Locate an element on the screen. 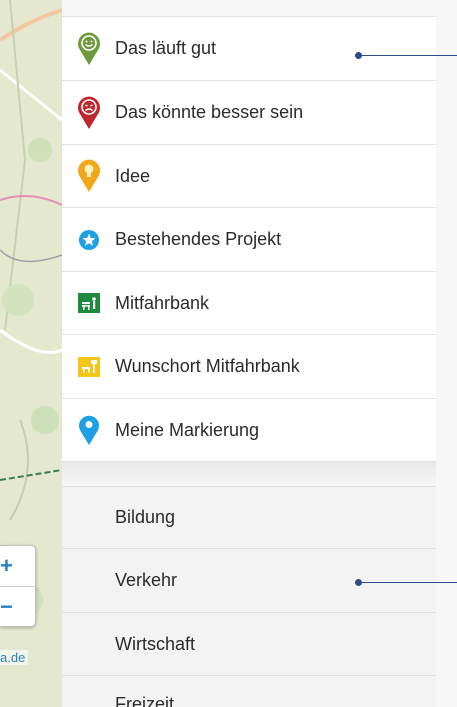 This screenshot has height=707, width=457. menu-item-das-koennte-besser-sein: Das könnte besser sein is located at coordinates (249, 112).